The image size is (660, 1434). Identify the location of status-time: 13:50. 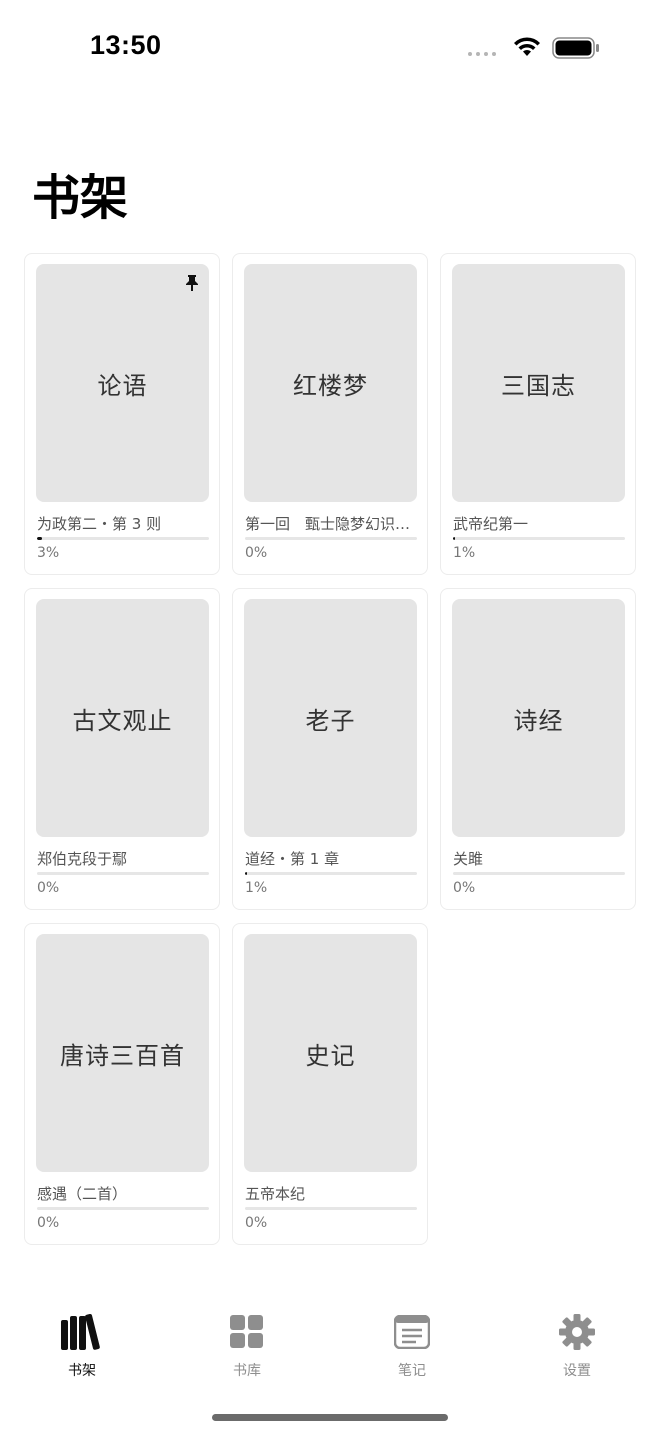
(126, 45).